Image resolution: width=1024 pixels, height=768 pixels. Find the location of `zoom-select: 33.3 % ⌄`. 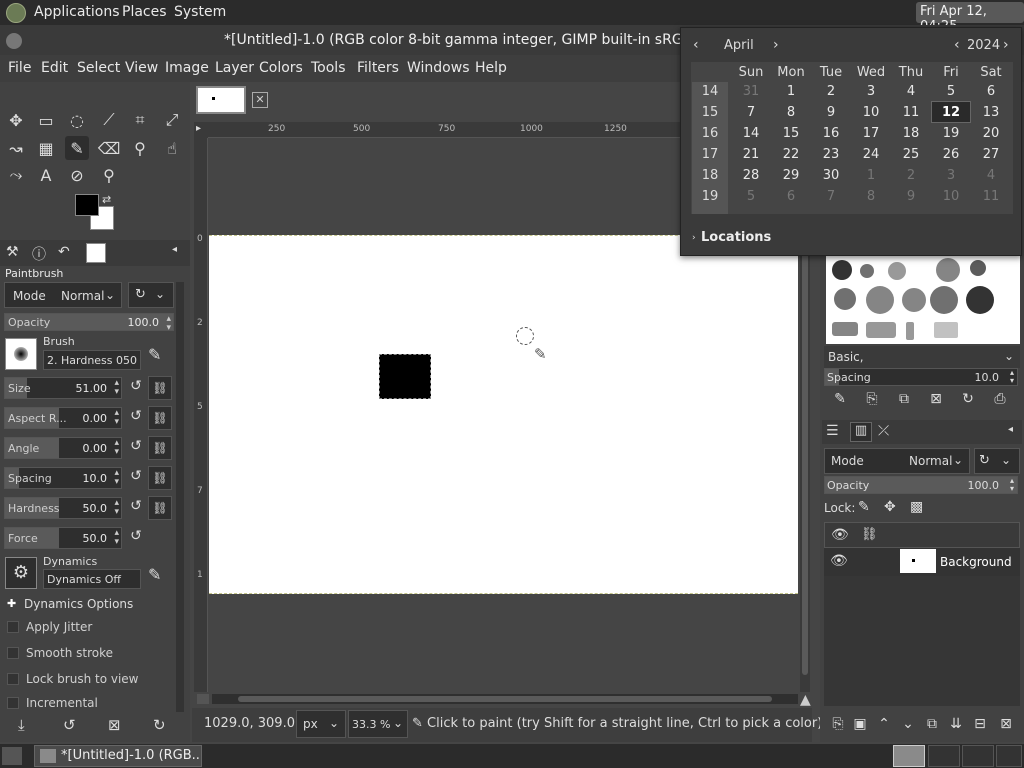

zoom-select: 33.3 % ⌄ is located at coordinates (378, 724).